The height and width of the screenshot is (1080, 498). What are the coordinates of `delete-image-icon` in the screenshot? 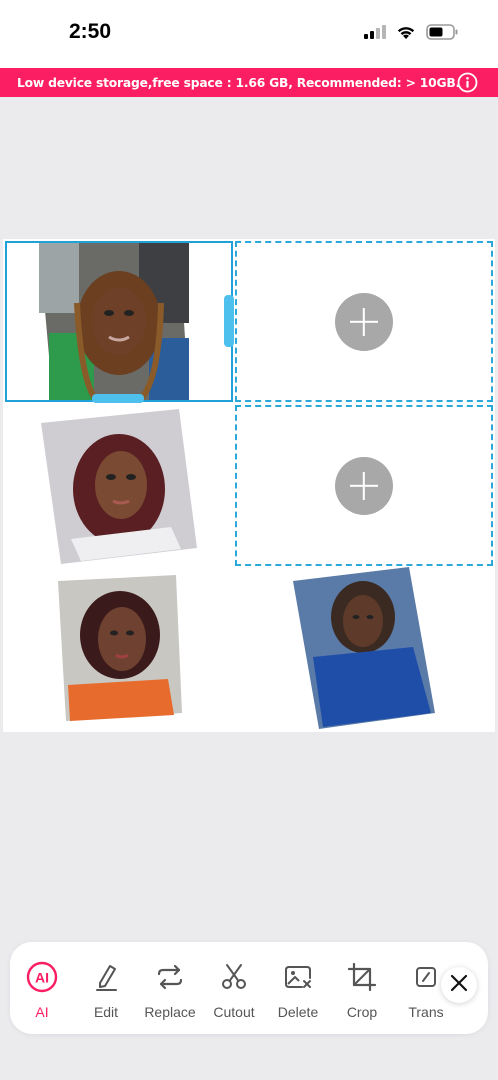 It's located at (298, 977).